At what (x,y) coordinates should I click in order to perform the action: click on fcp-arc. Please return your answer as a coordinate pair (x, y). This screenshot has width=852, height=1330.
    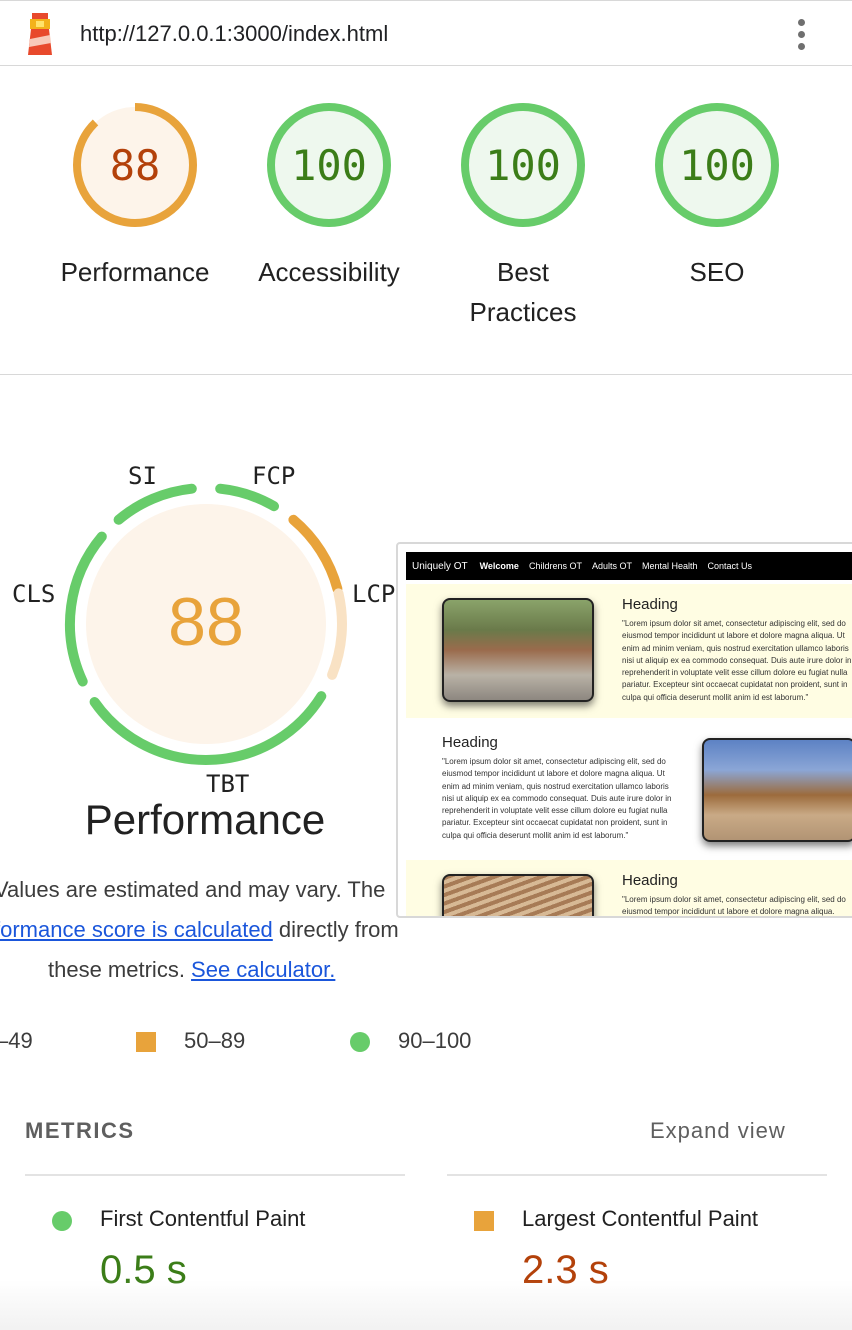
    Looking at the image, I should click on (247, 497).